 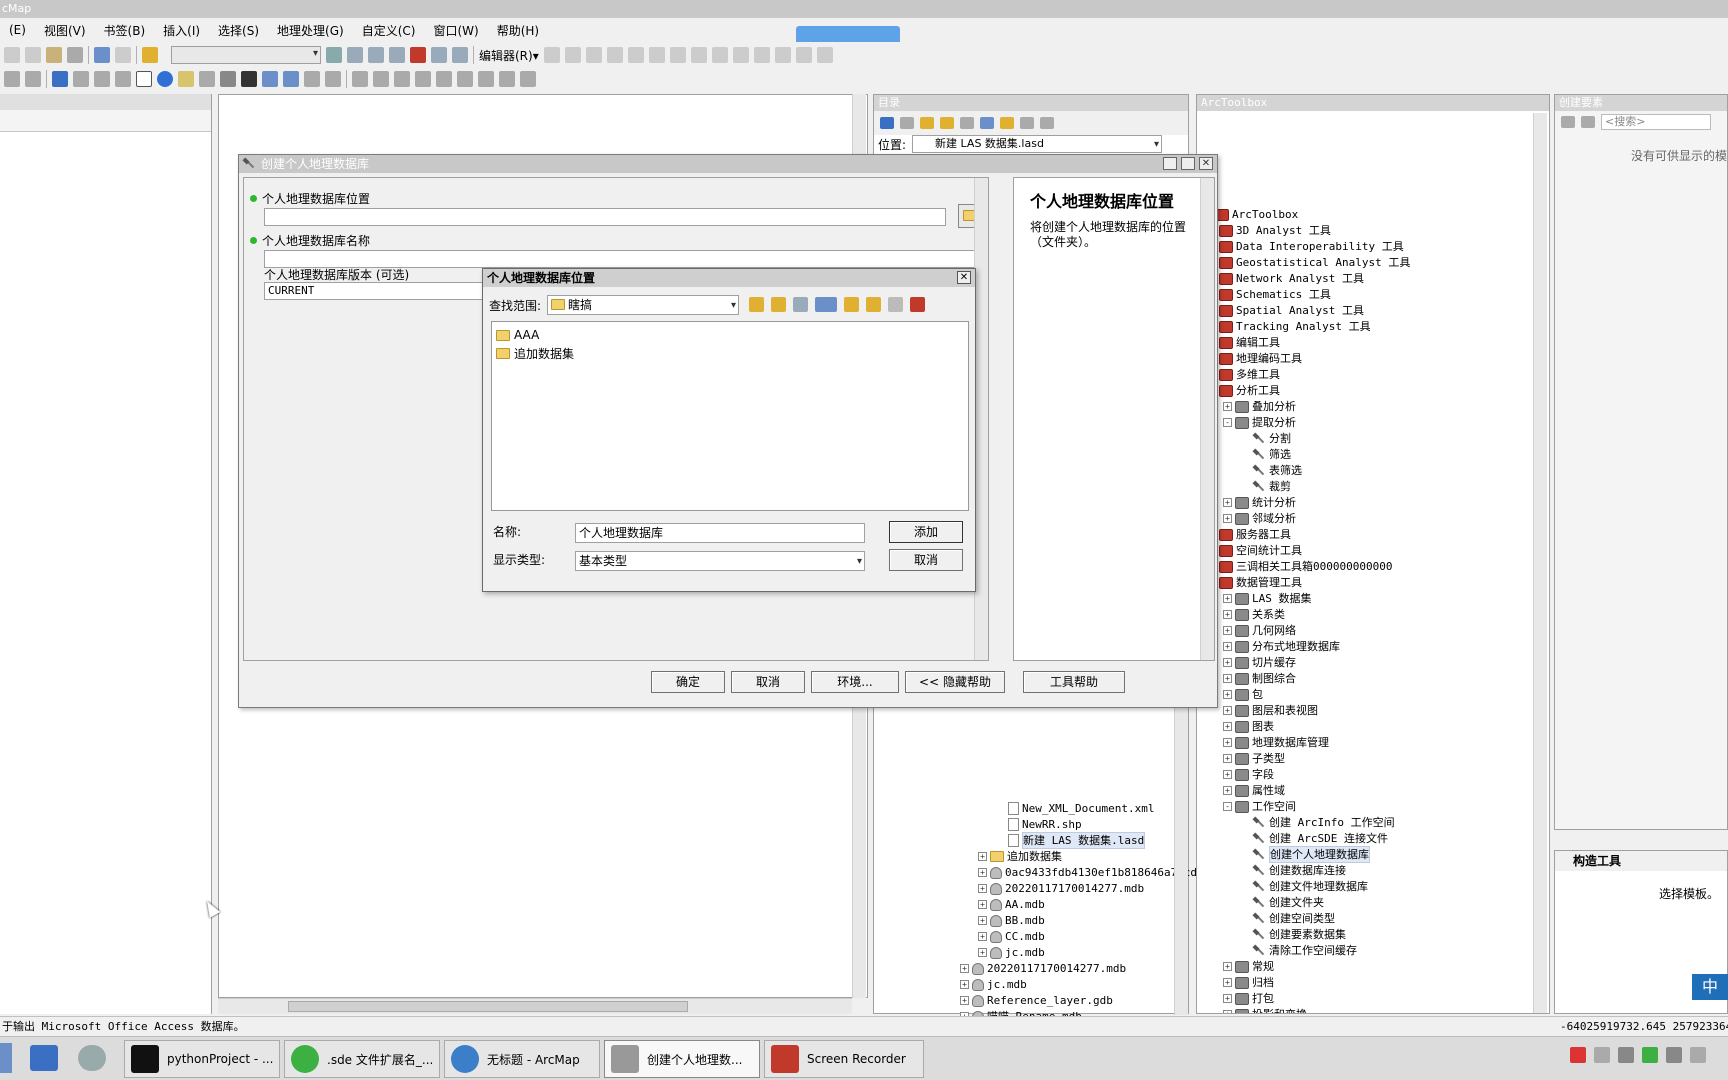 What do you see at coordinates (1269, 230) in the screenshot?
I see `tree-item: +3D Analyst 工具` at bounding box center [1269, 230].